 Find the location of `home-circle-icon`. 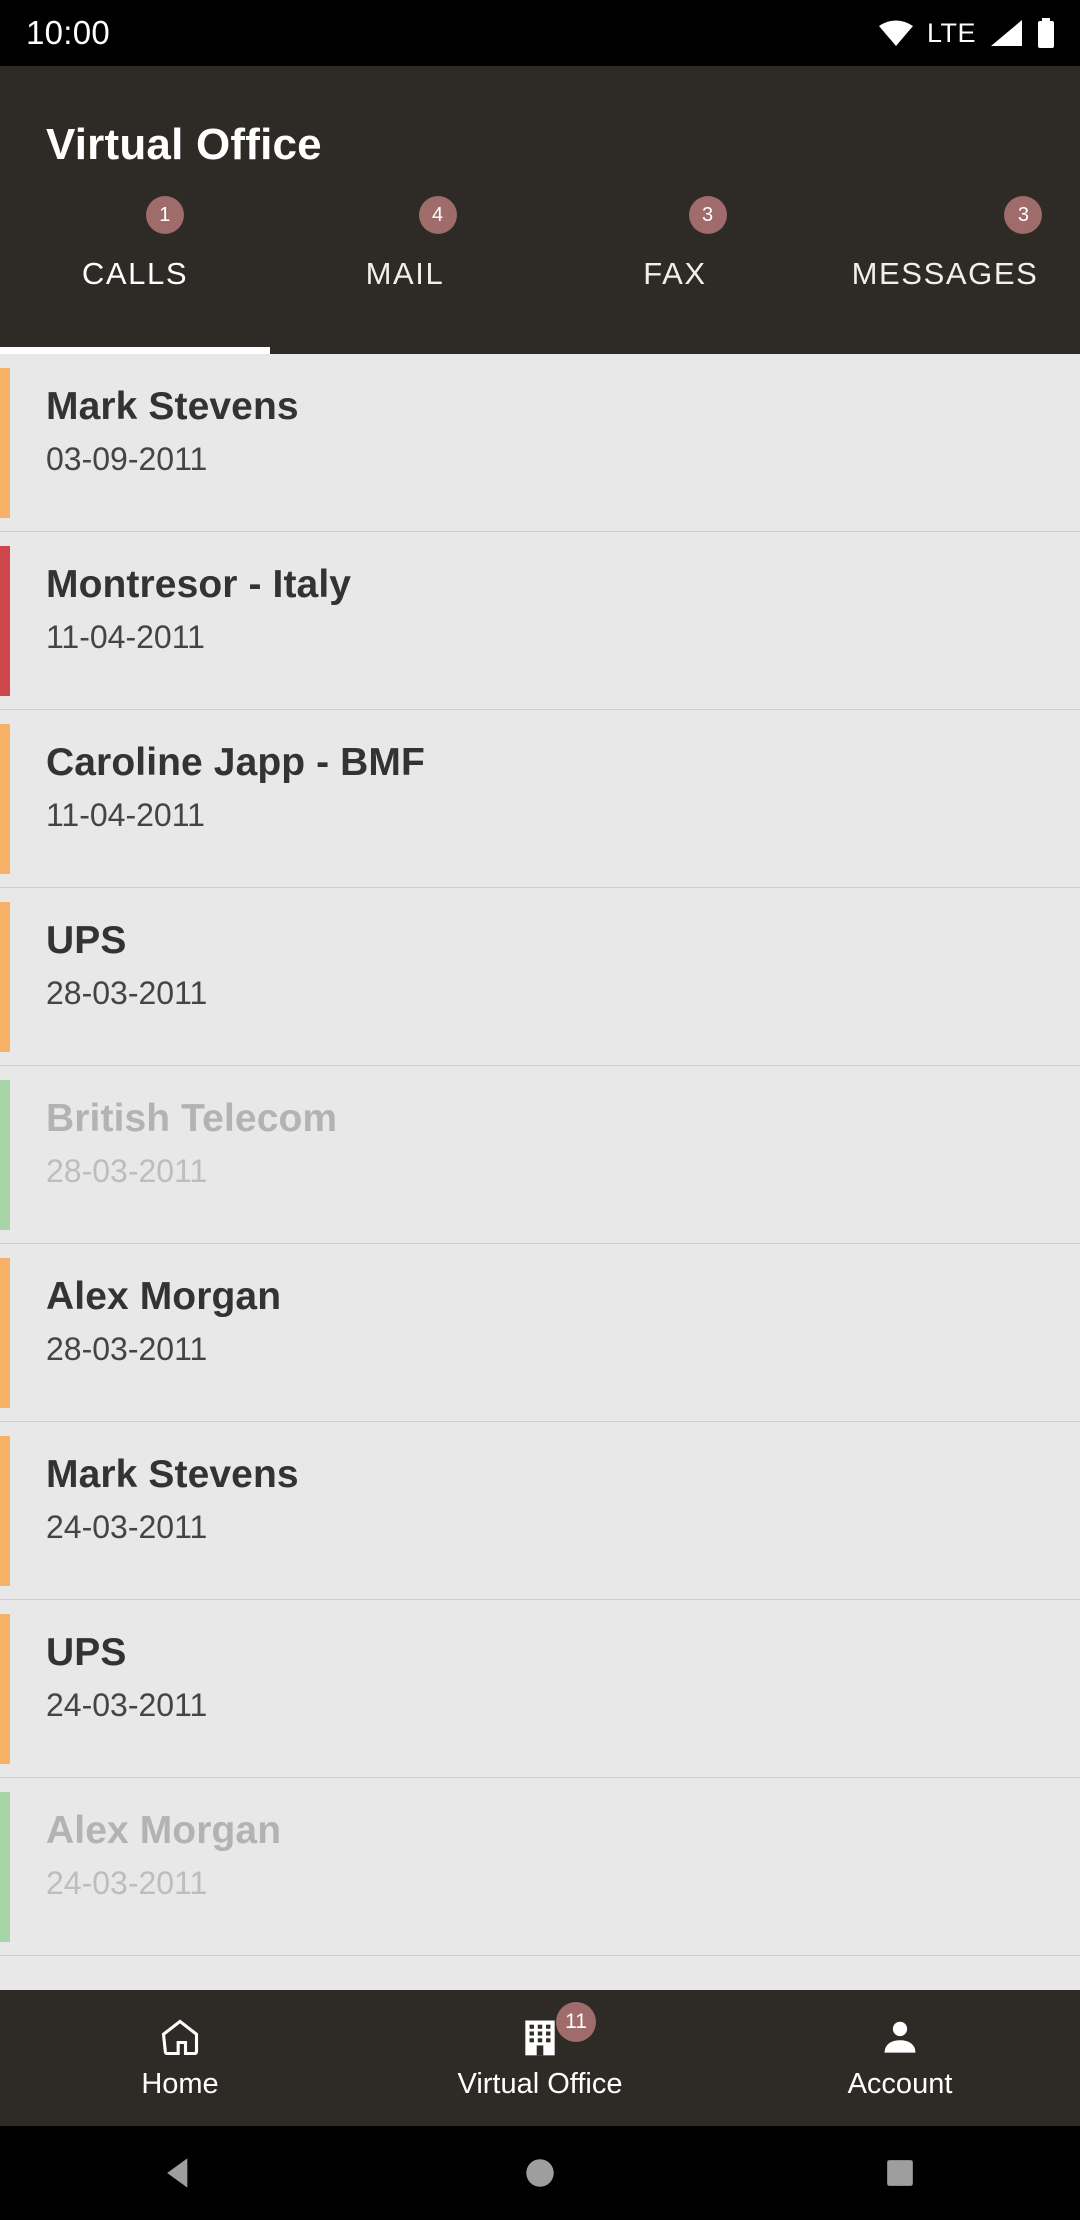

home-circle-icon is located at coordinates (540, 2173).